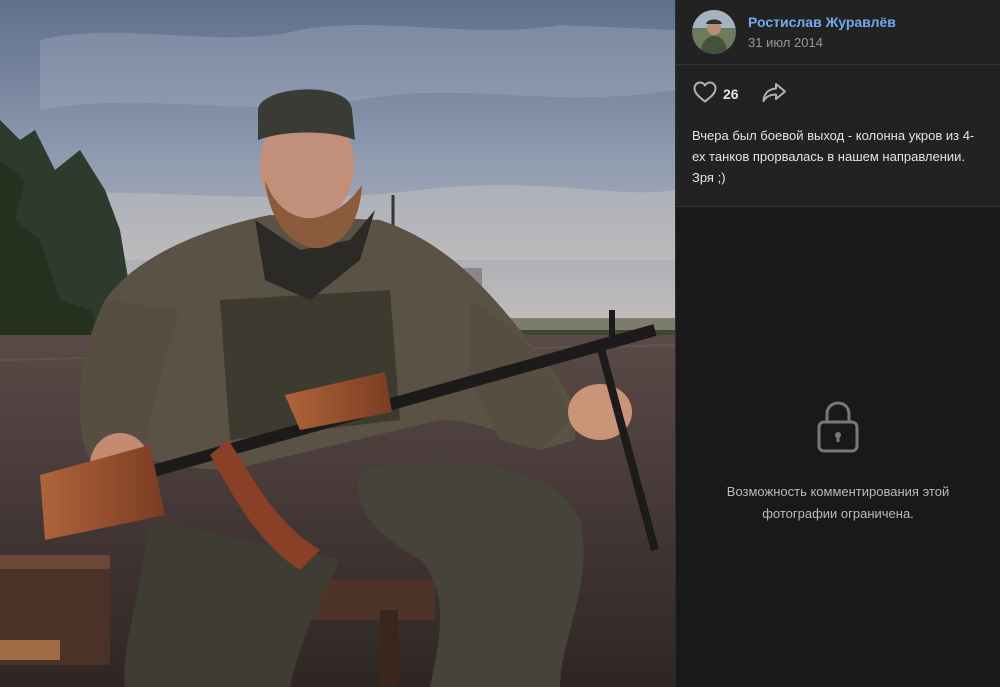 Image resolution: width=1000 pixels, height=687 pixels. Describe the element at coordinates (822, 22) in the screenshot. I see `author-name-link: Ростислав Журавлёв` at that location.